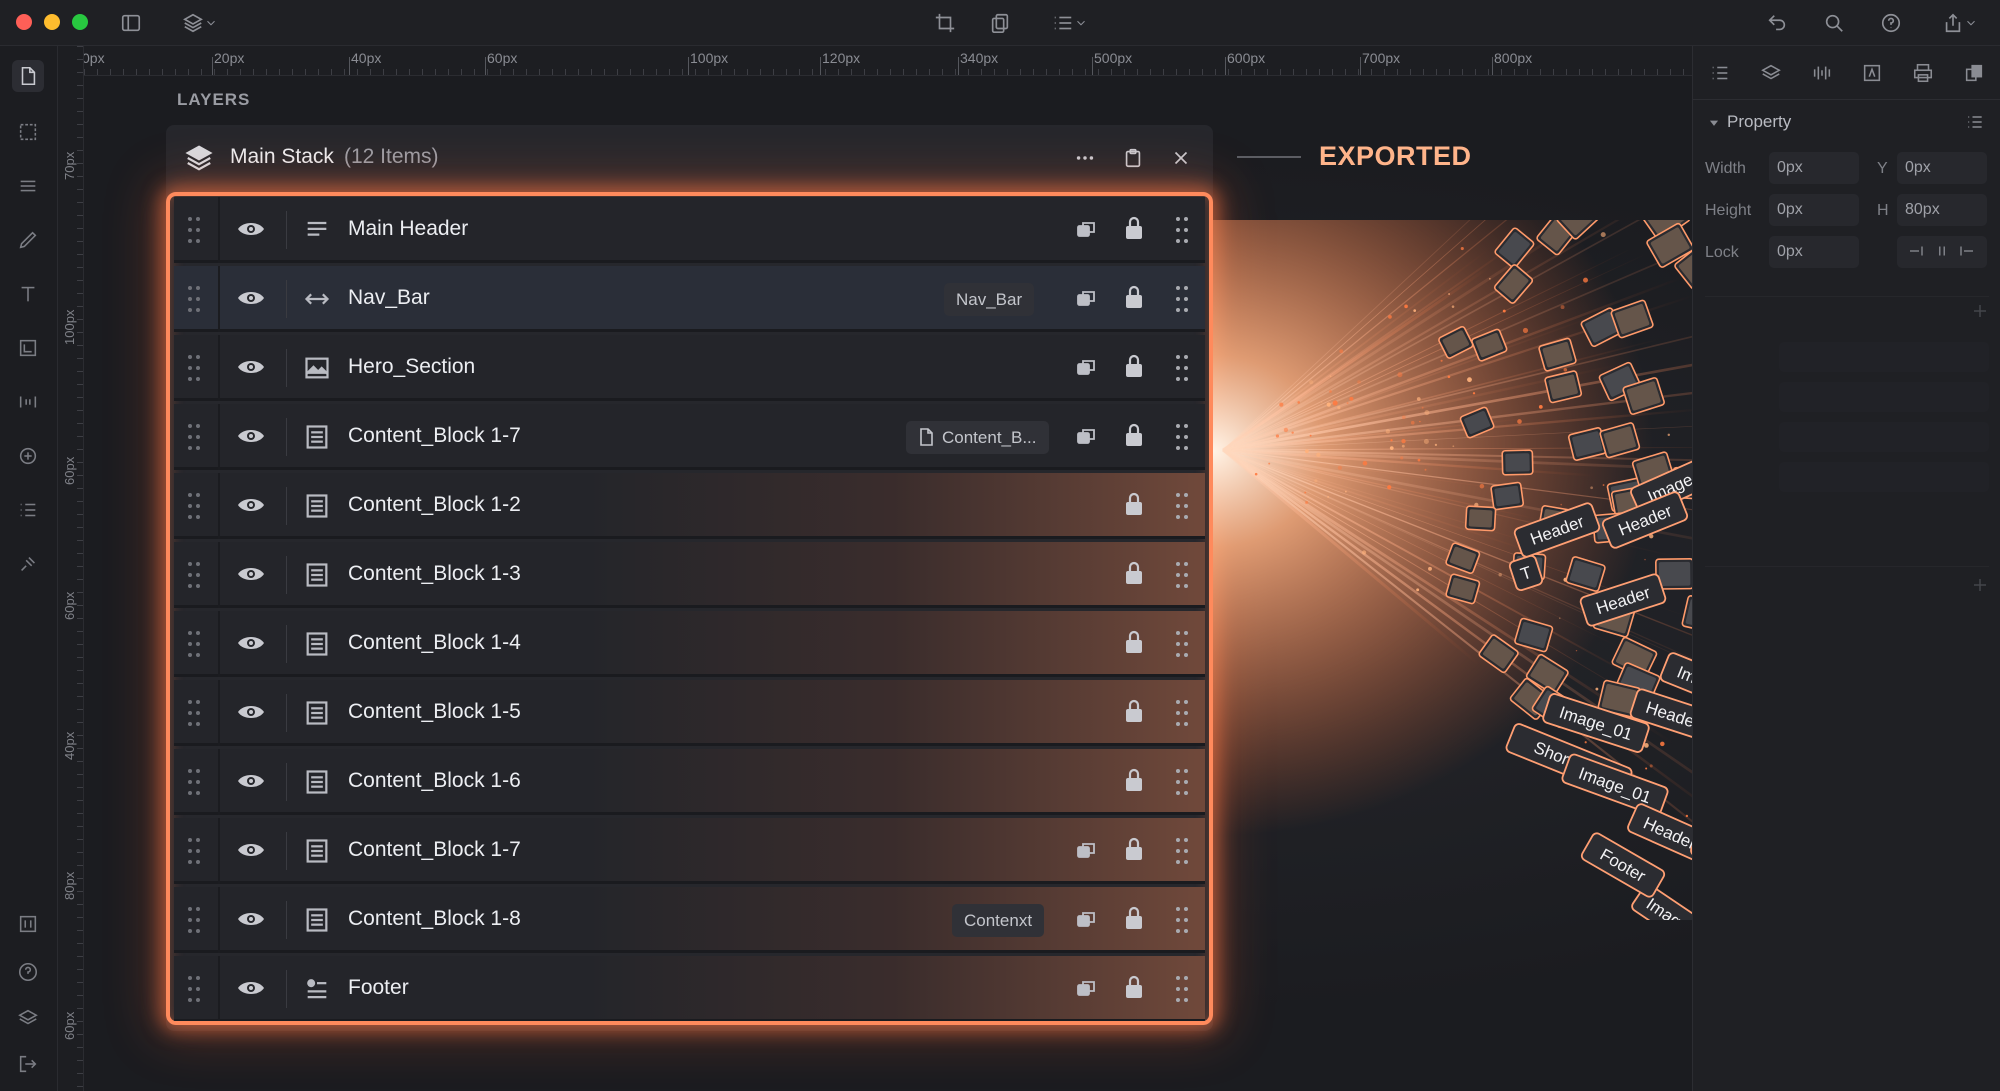  What do you see at coordinates (1000, 23) in the screenshot?
I see `copy-icon` at bounding box center [1000, 23].